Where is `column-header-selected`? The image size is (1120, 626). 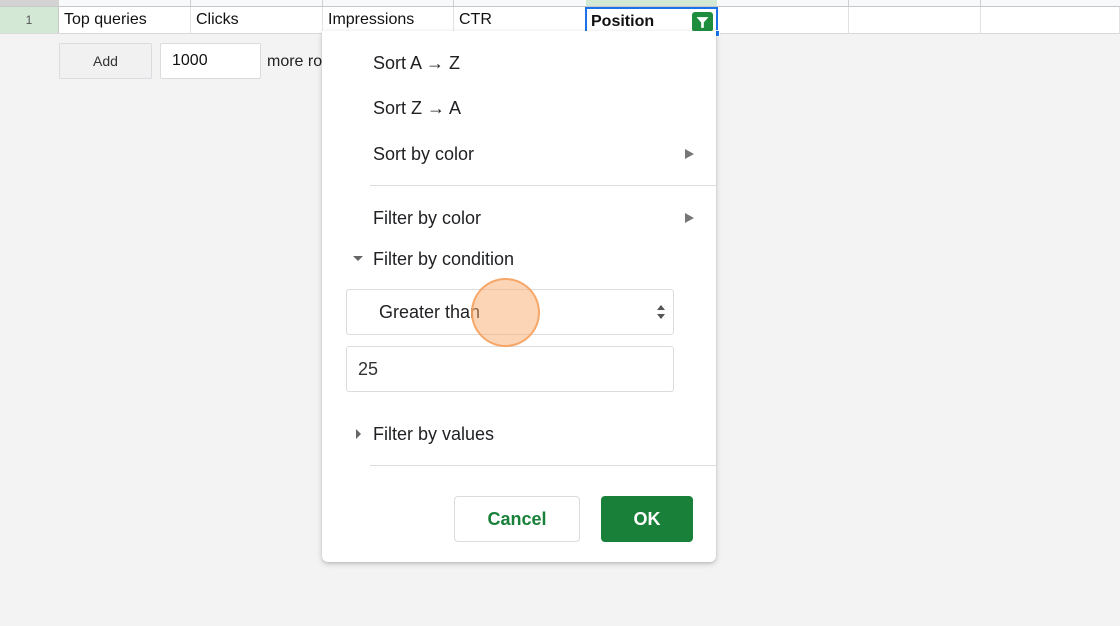
column-header-selected is located at coordinates (651, 3).